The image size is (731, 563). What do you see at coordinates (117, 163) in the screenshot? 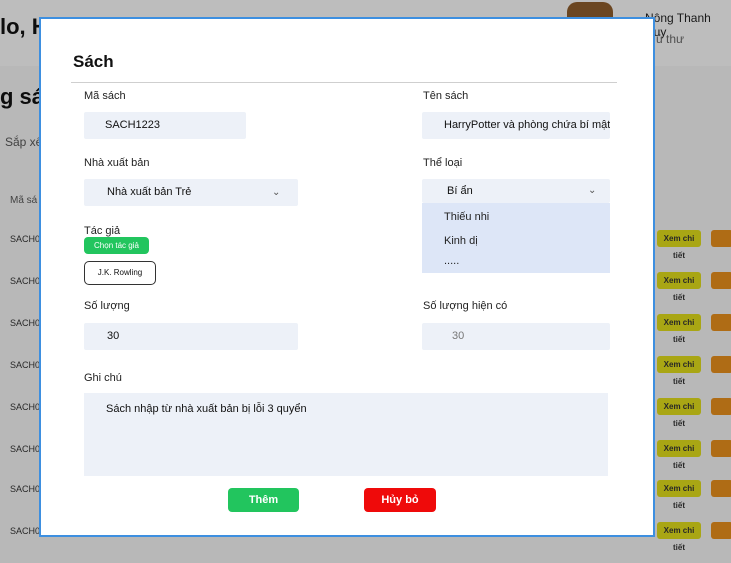
I see `publisher-label: Nhà xuất bản` at bounding box center [117, 163].